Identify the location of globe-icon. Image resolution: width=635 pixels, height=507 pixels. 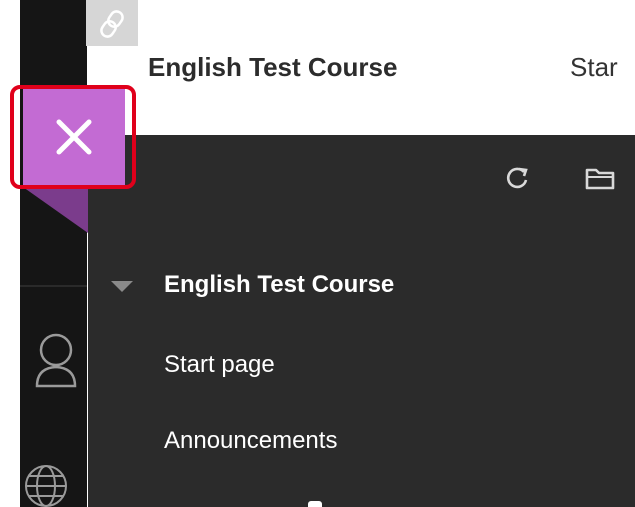
(46, 482).